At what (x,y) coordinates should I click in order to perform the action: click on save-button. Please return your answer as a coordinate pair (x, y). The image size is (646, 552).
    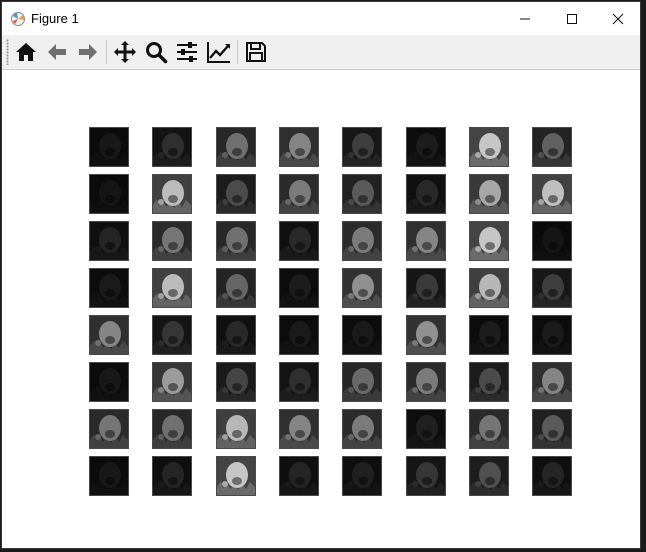
    Looking at the image, I should click on (256, 52).